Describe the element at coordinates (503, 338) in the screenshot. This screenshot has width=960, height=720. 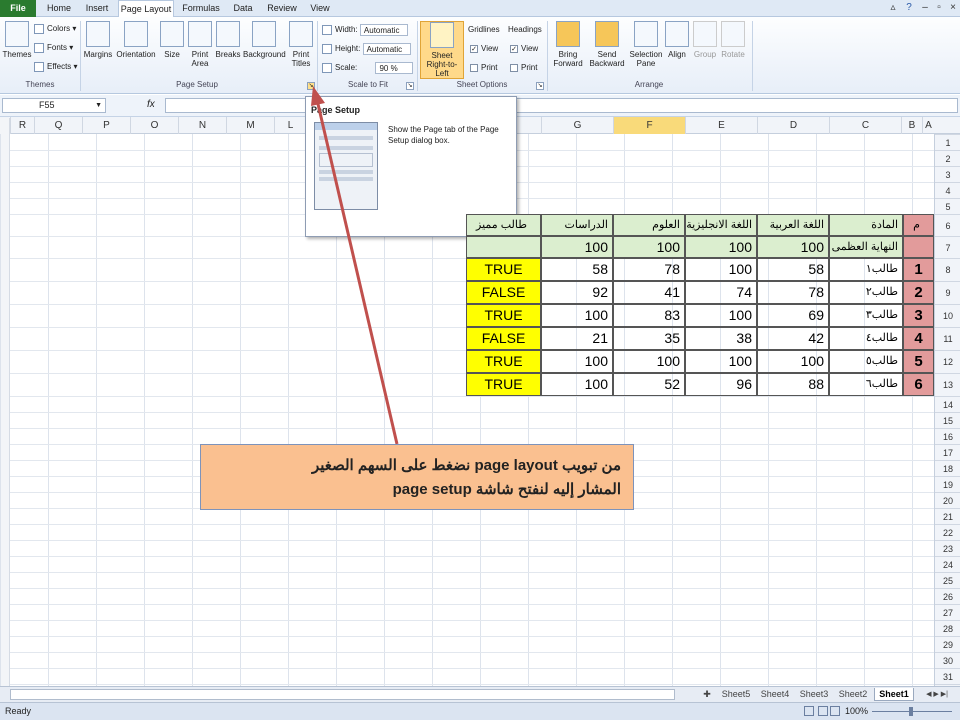
I see `cell-distinguished-flag: FALSE` at that location.